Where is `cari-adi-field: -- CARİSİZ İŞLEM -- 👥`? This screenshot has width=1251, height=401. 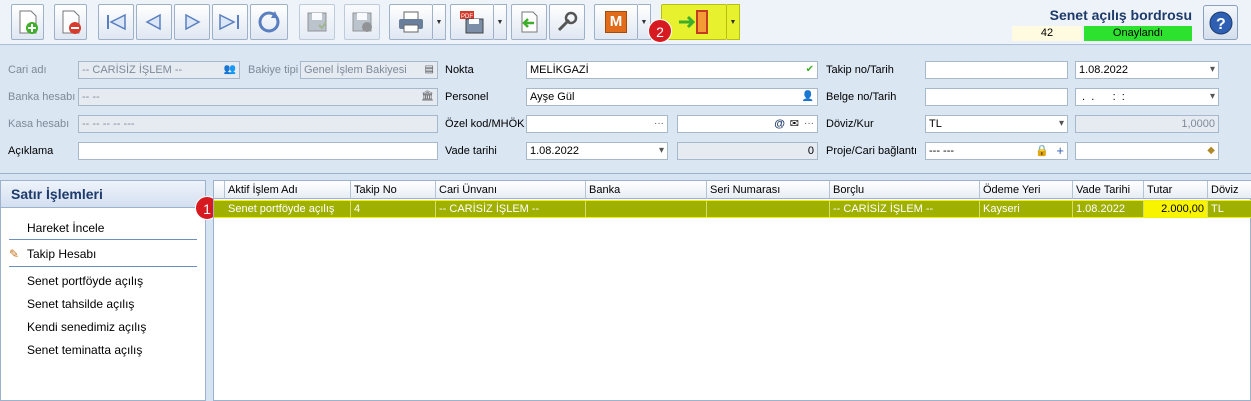
cari-adi-field: -- CARİSİZ İŞLEM -- 👥 is located at coordinates (159, 70).